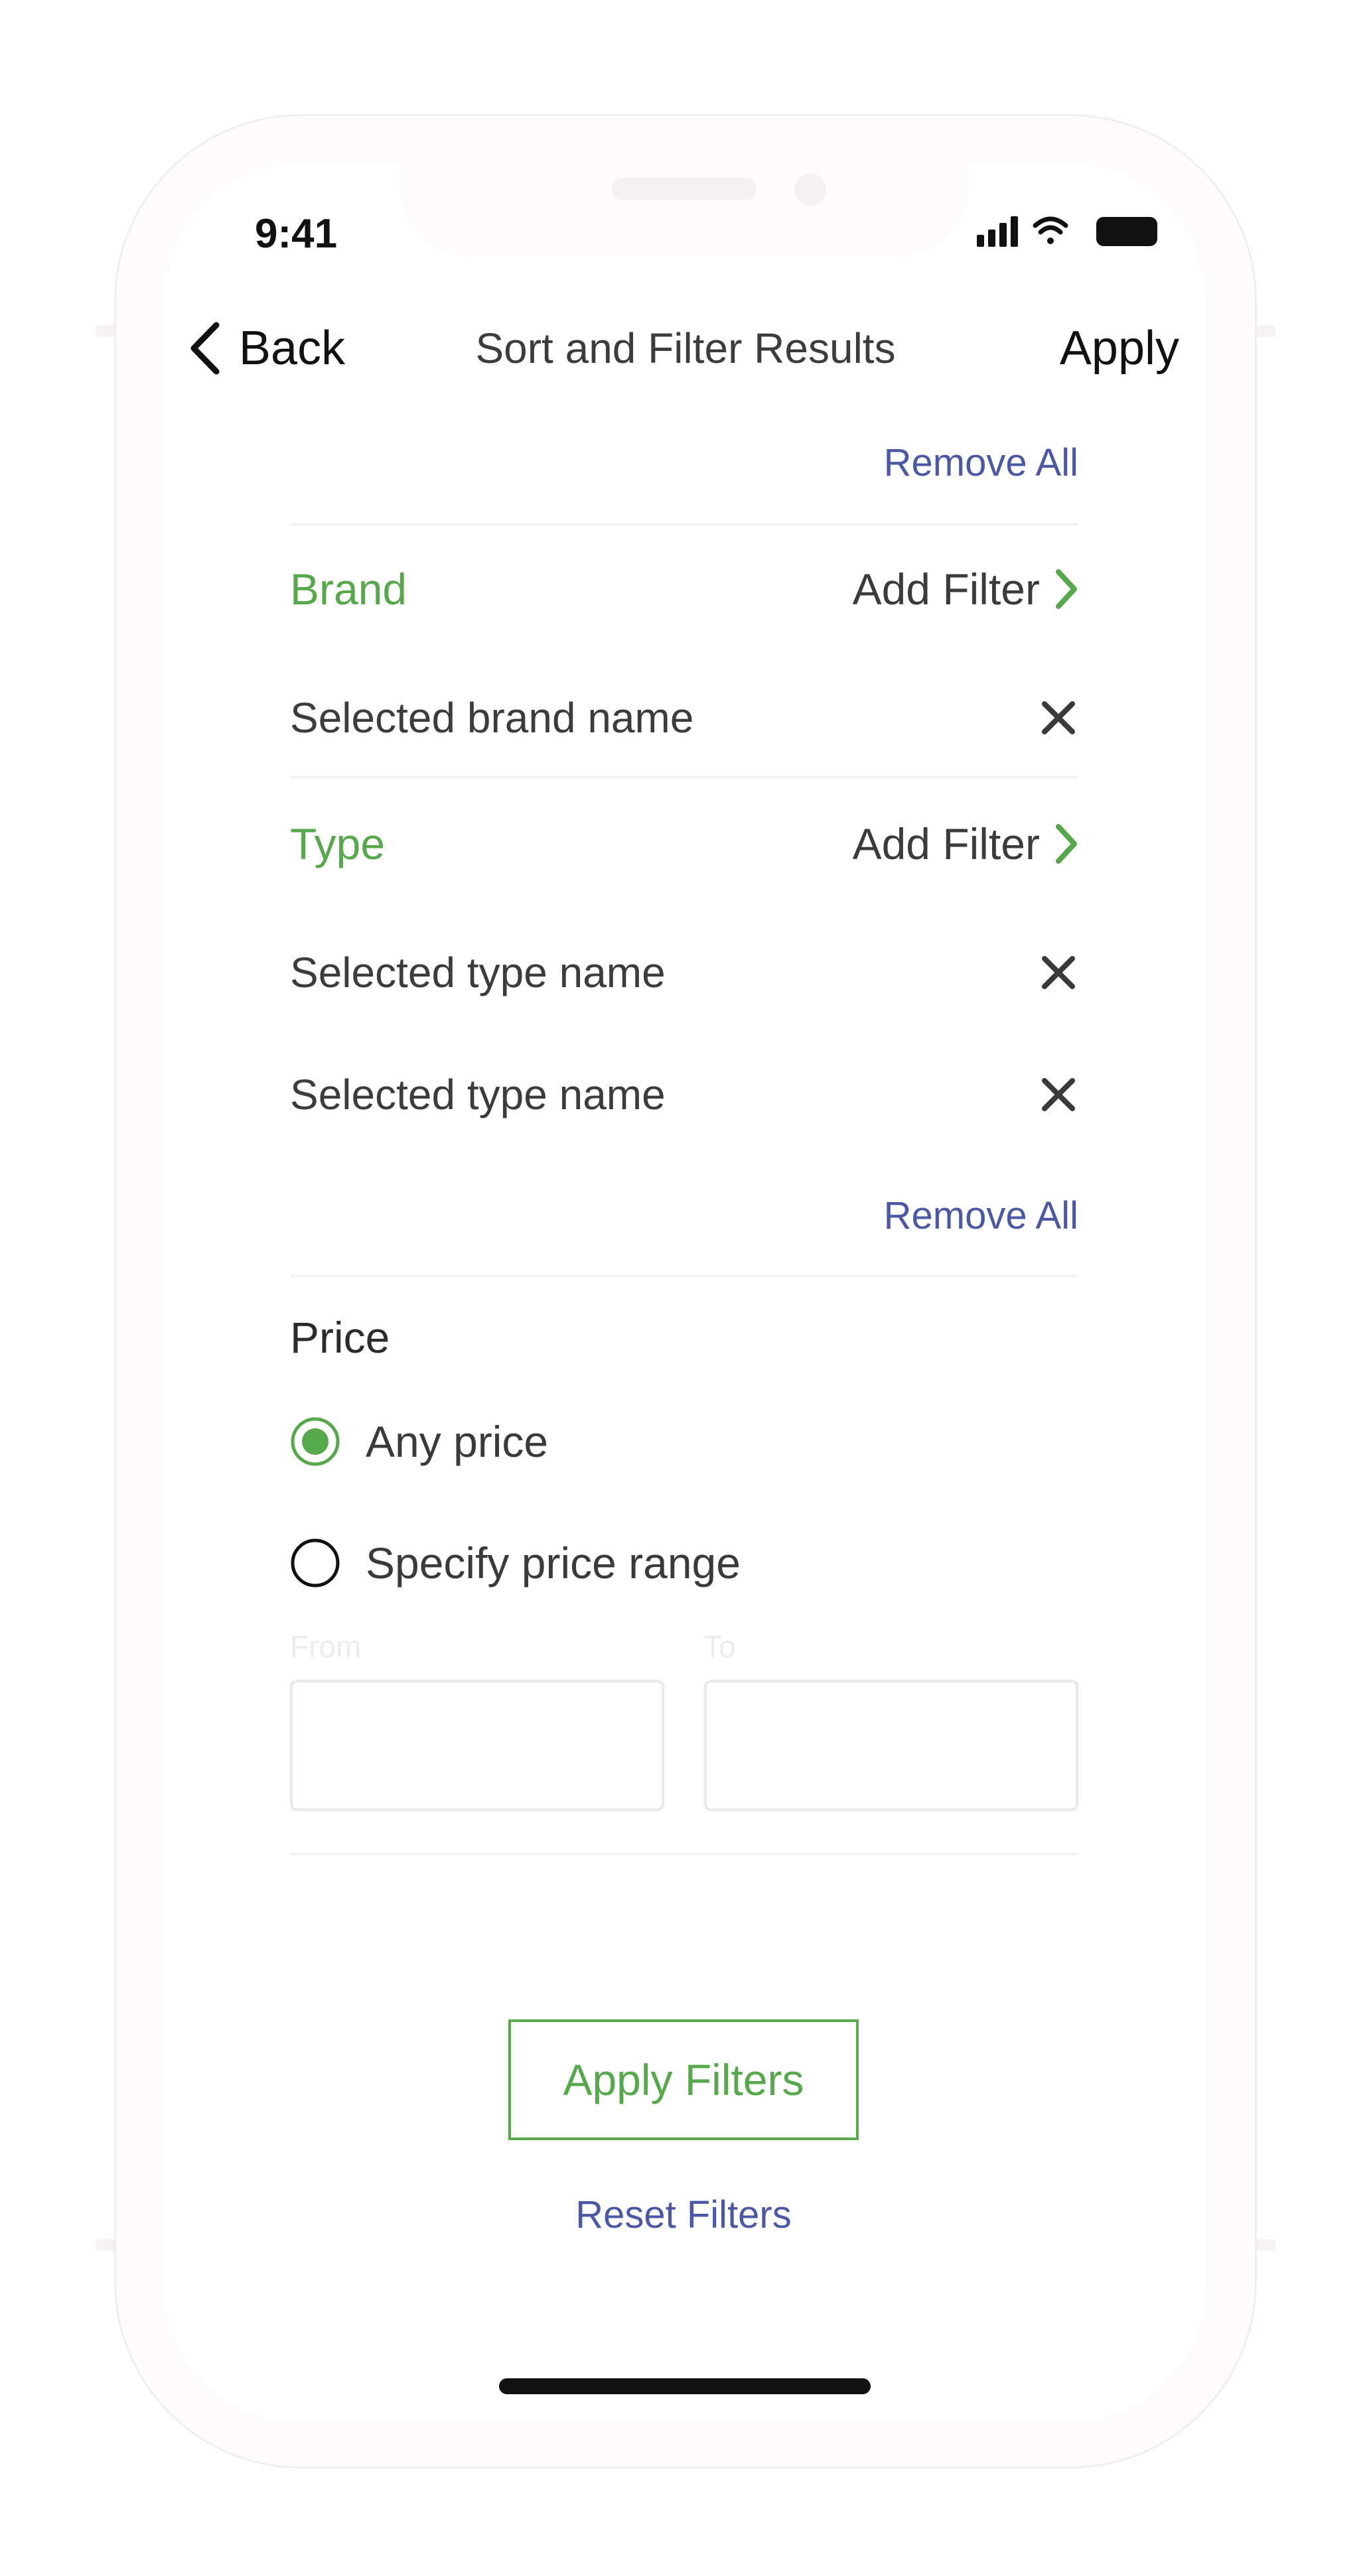  Describe the element at coordinates (1120, 348) in the screenshot. I see `nav-apply-button: Apply` at that location.